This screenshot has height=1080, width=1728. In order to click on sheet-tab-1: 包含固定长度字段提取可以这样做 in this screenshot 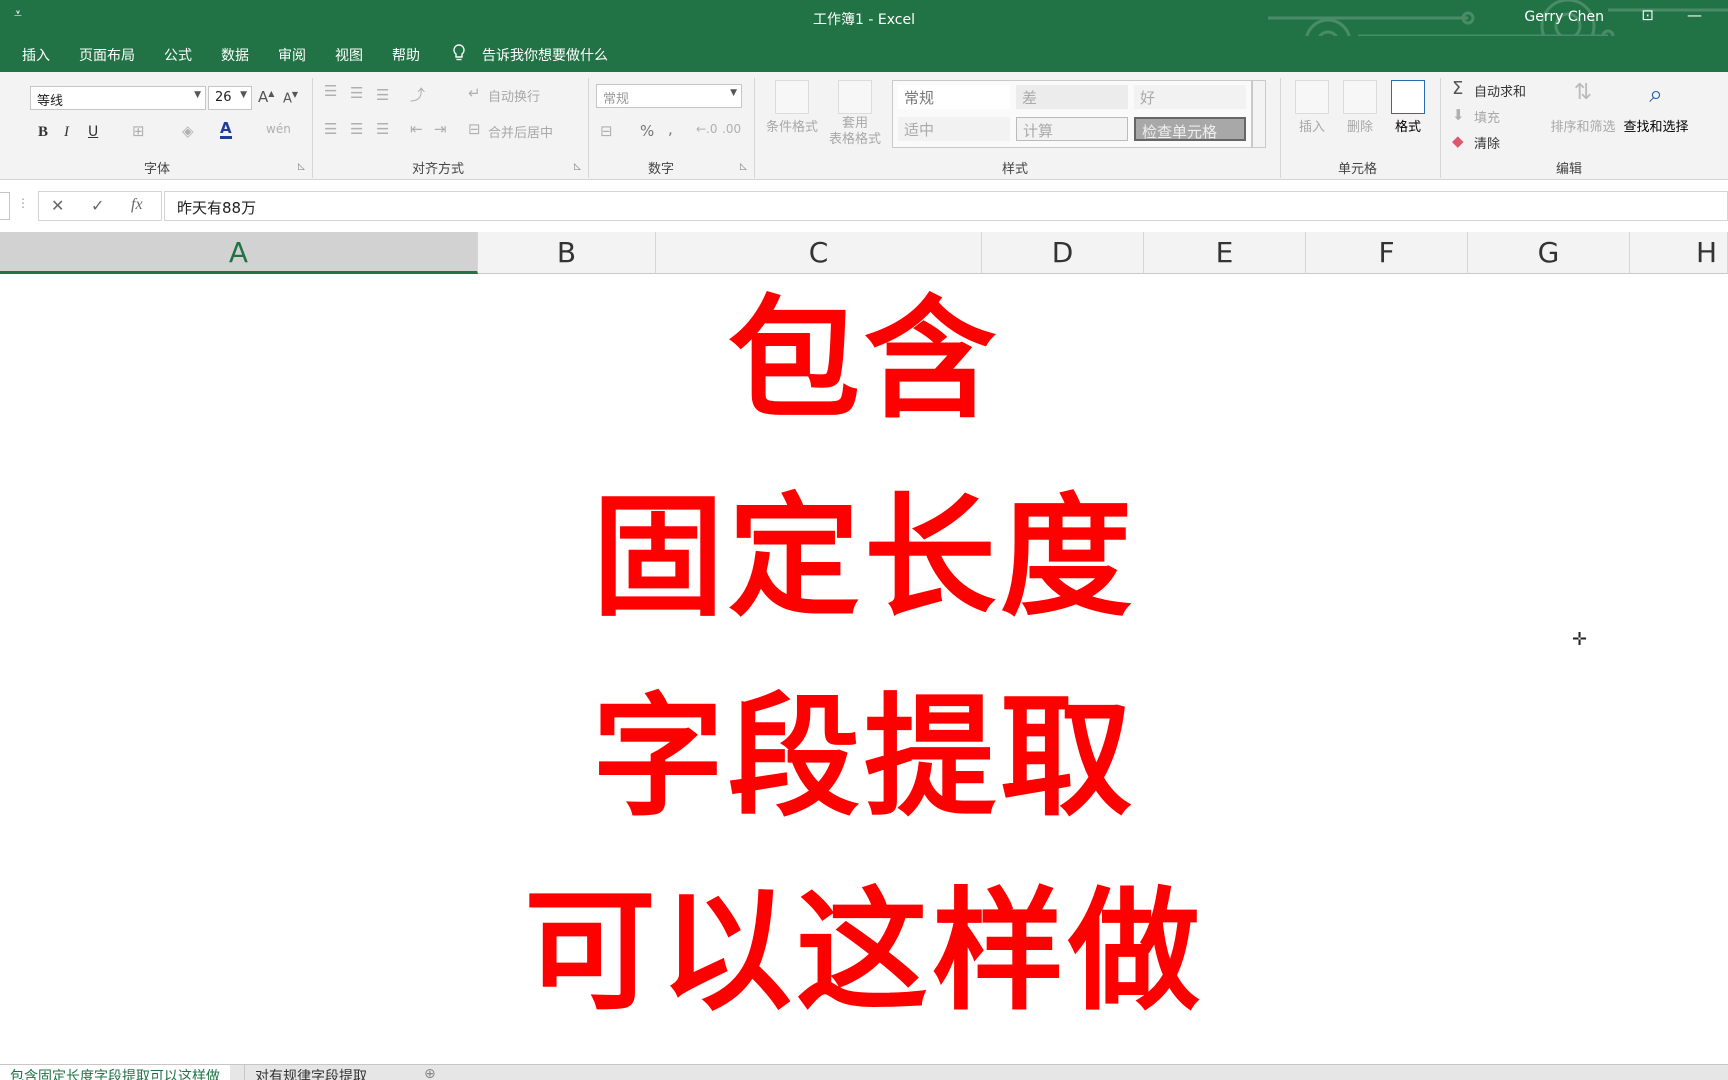, I will do `click(115, 1072)`.